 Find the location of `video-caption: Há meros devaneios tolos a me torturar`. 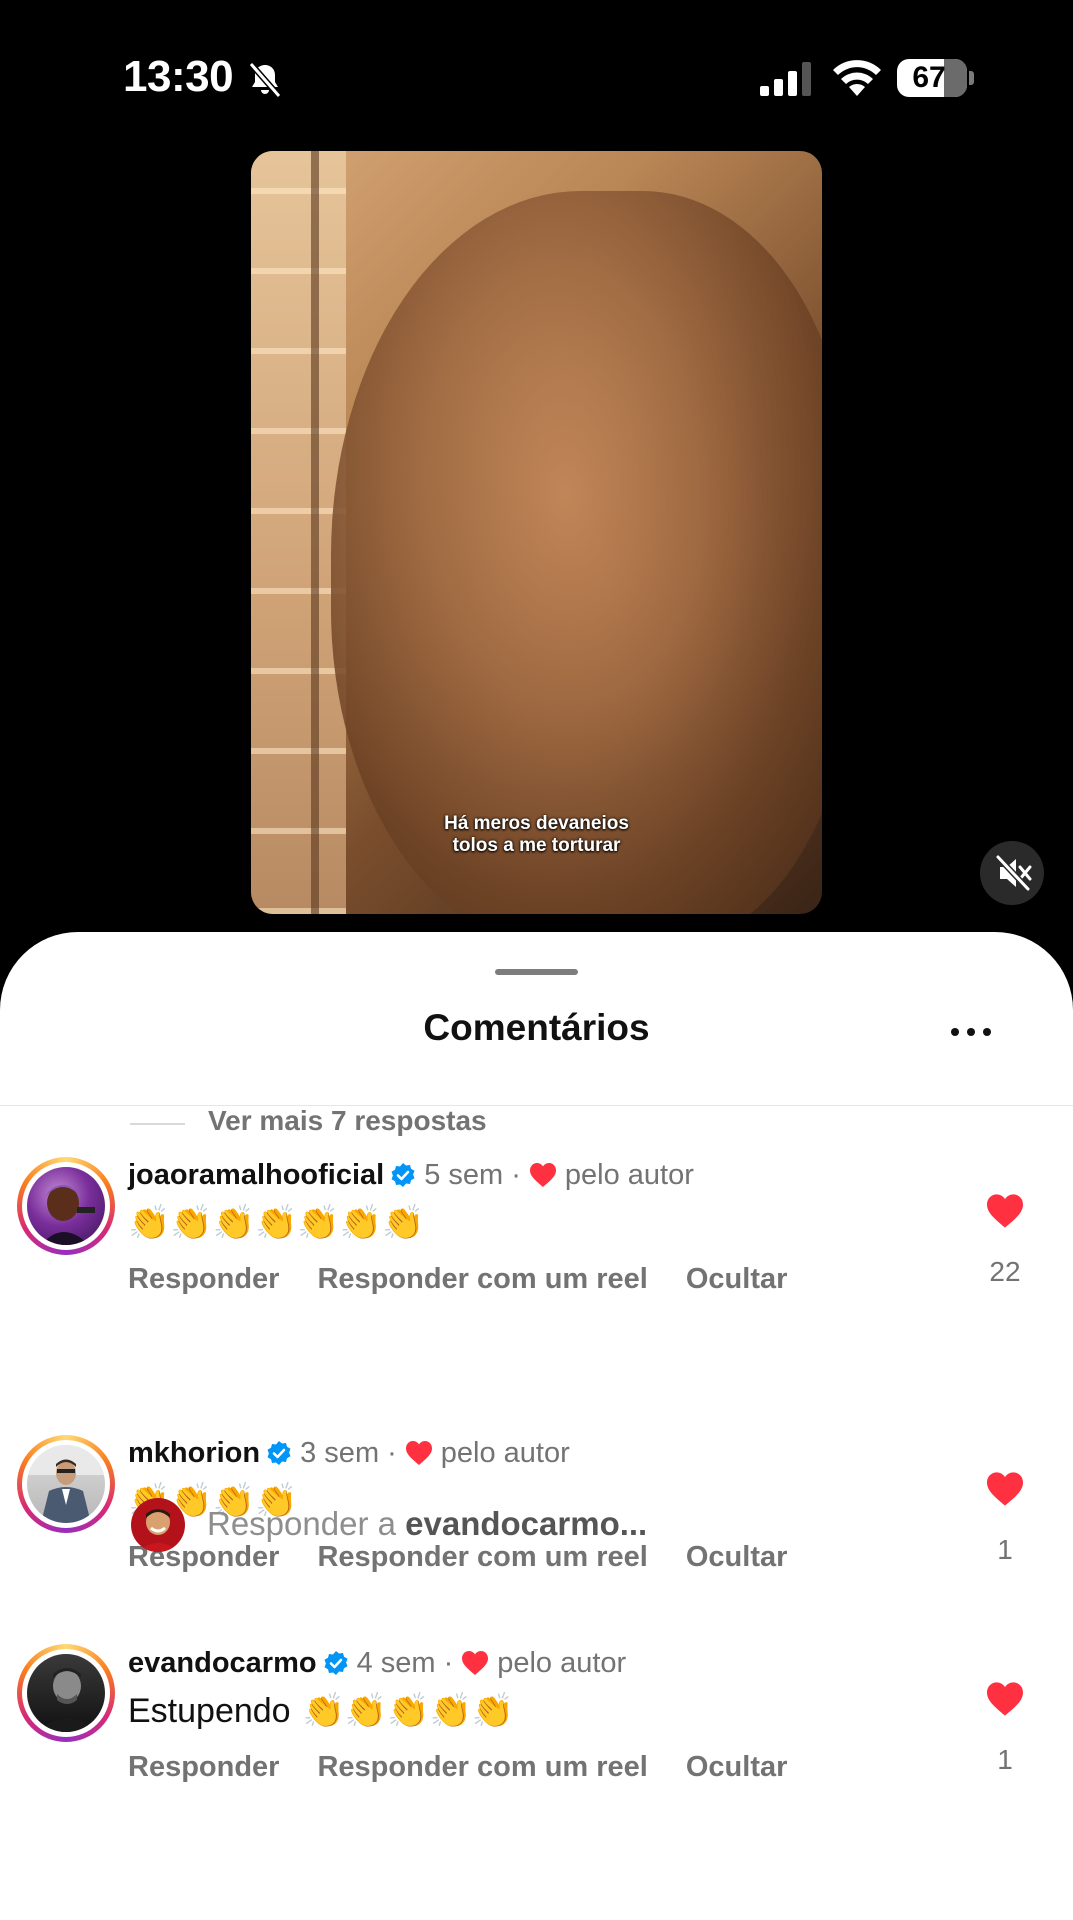

video-caption: Há meros devaneios tolos a me torturar is located at coordinates (536, 835).